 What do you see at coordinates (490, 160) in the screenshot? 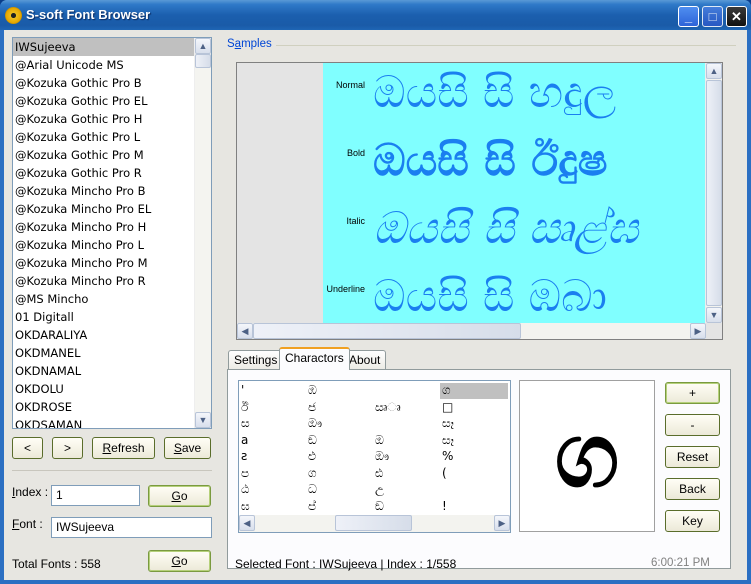
I see `sample-text-bold: ඔයසි සි ඊදුෂ` at bounding box center [490, 160].